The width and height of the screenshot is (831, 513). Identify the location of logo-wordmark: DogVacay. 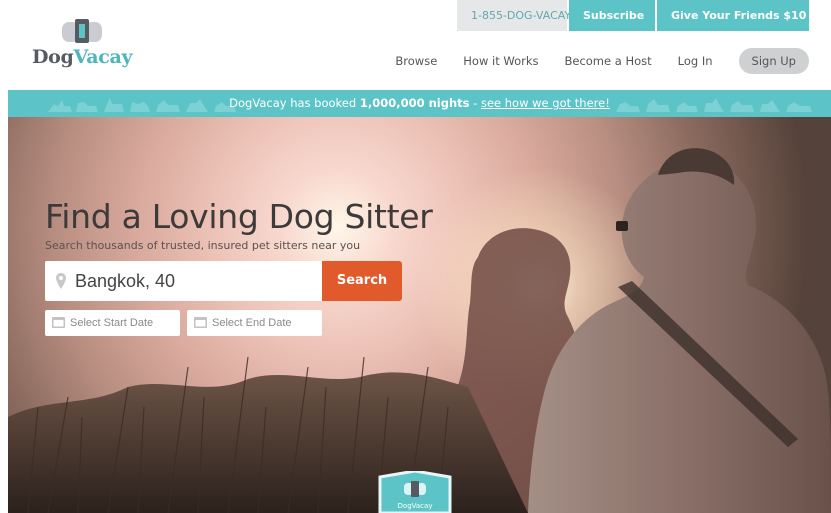
(82, 57).